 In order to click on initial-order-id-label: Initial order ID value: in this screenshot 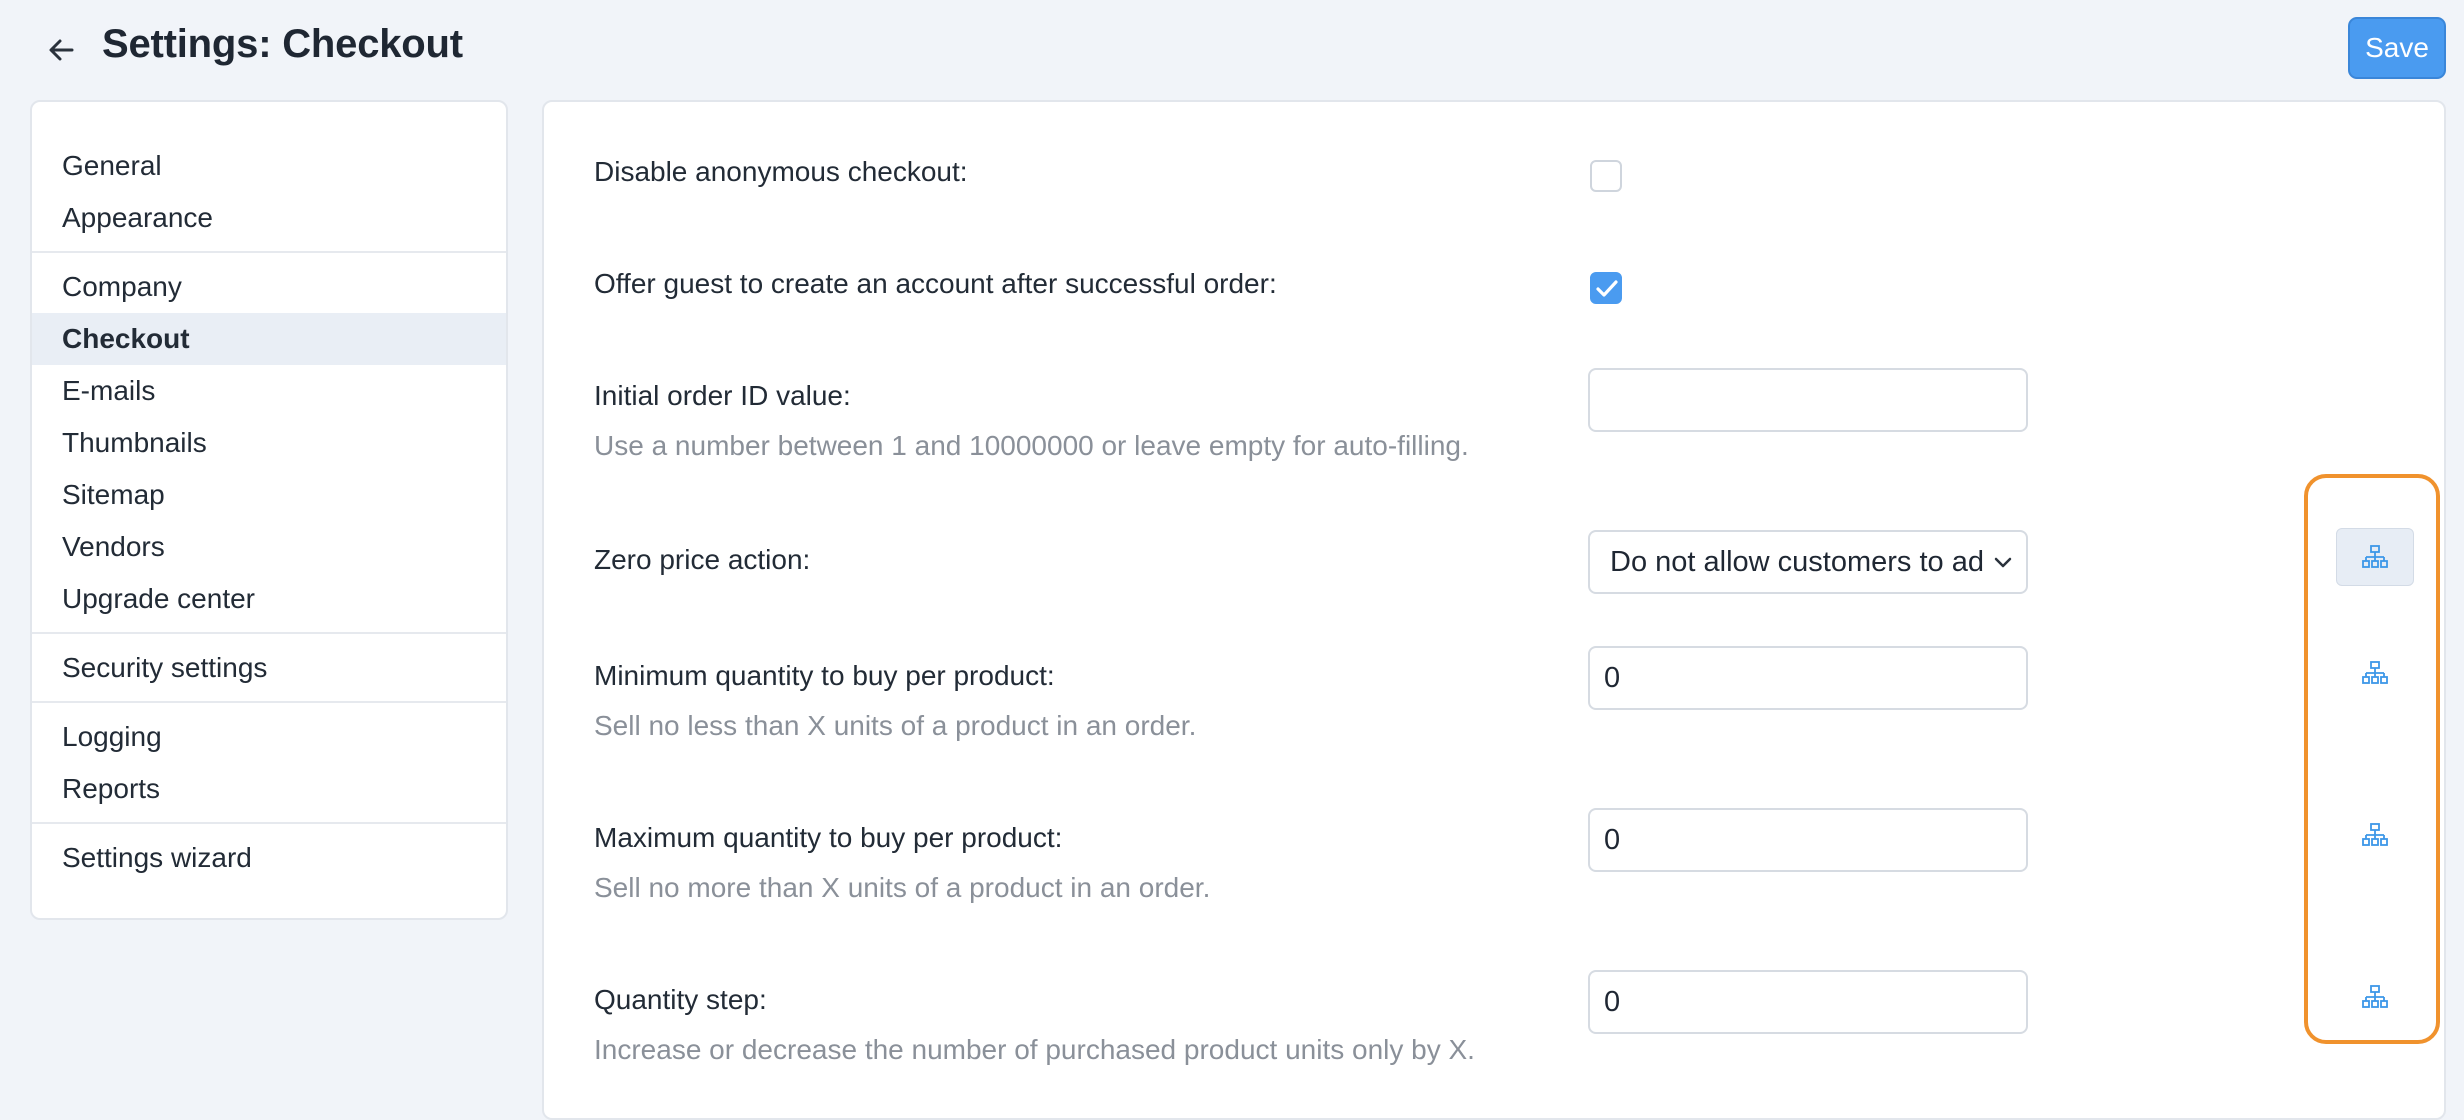, I will do `click(722, 395)`.